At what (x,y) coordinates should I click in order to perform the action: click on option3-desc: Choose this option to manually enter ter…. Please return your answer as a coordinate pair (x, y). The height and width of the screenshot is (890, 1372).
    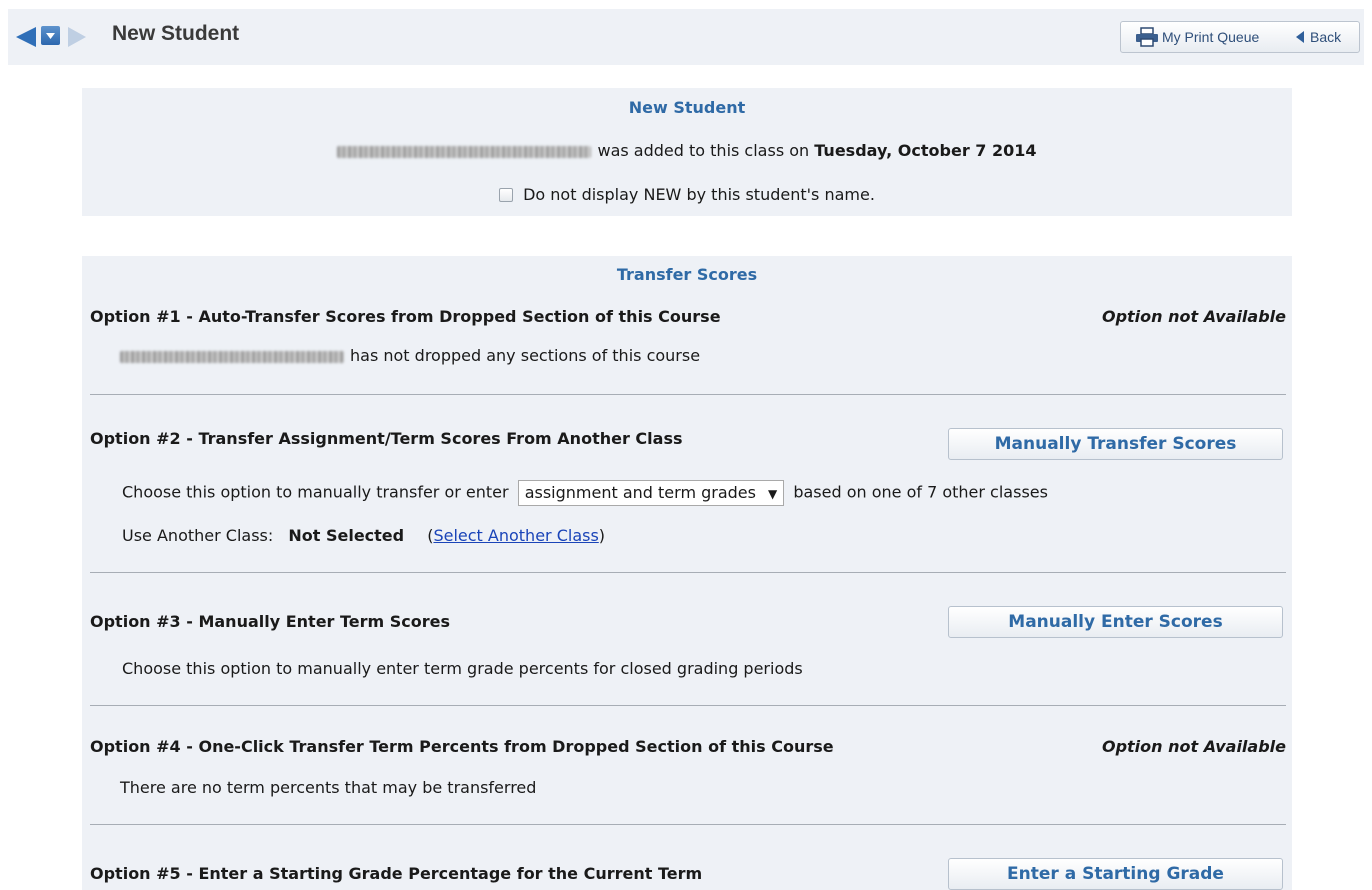
    Looking at the image, I should click on (462, 668).